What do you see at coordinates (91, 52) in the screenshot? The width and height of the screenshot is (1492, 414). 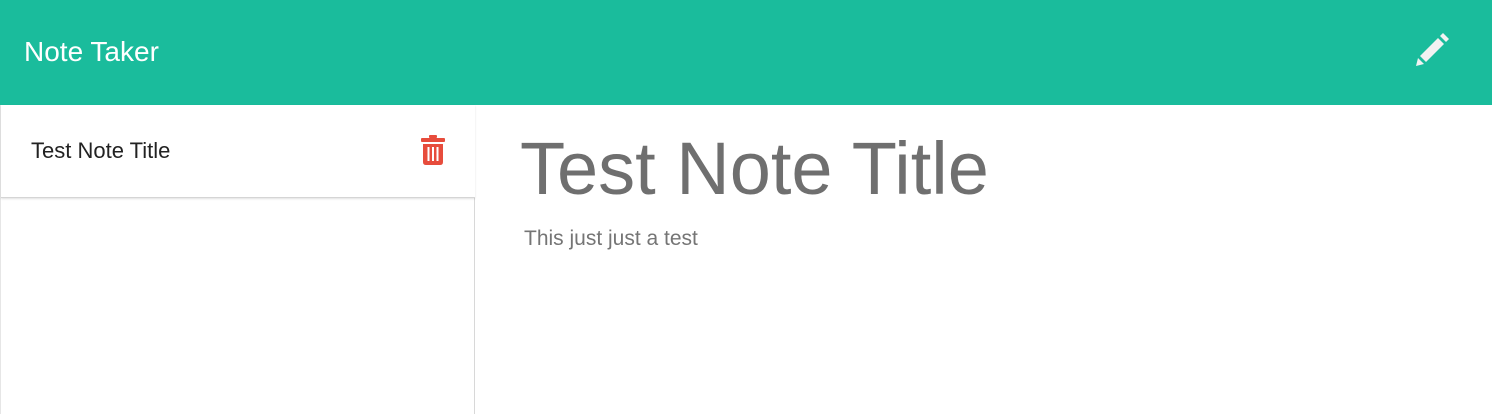 I see `app-brand-link: Note Taker` at bounding box center [91, 52].